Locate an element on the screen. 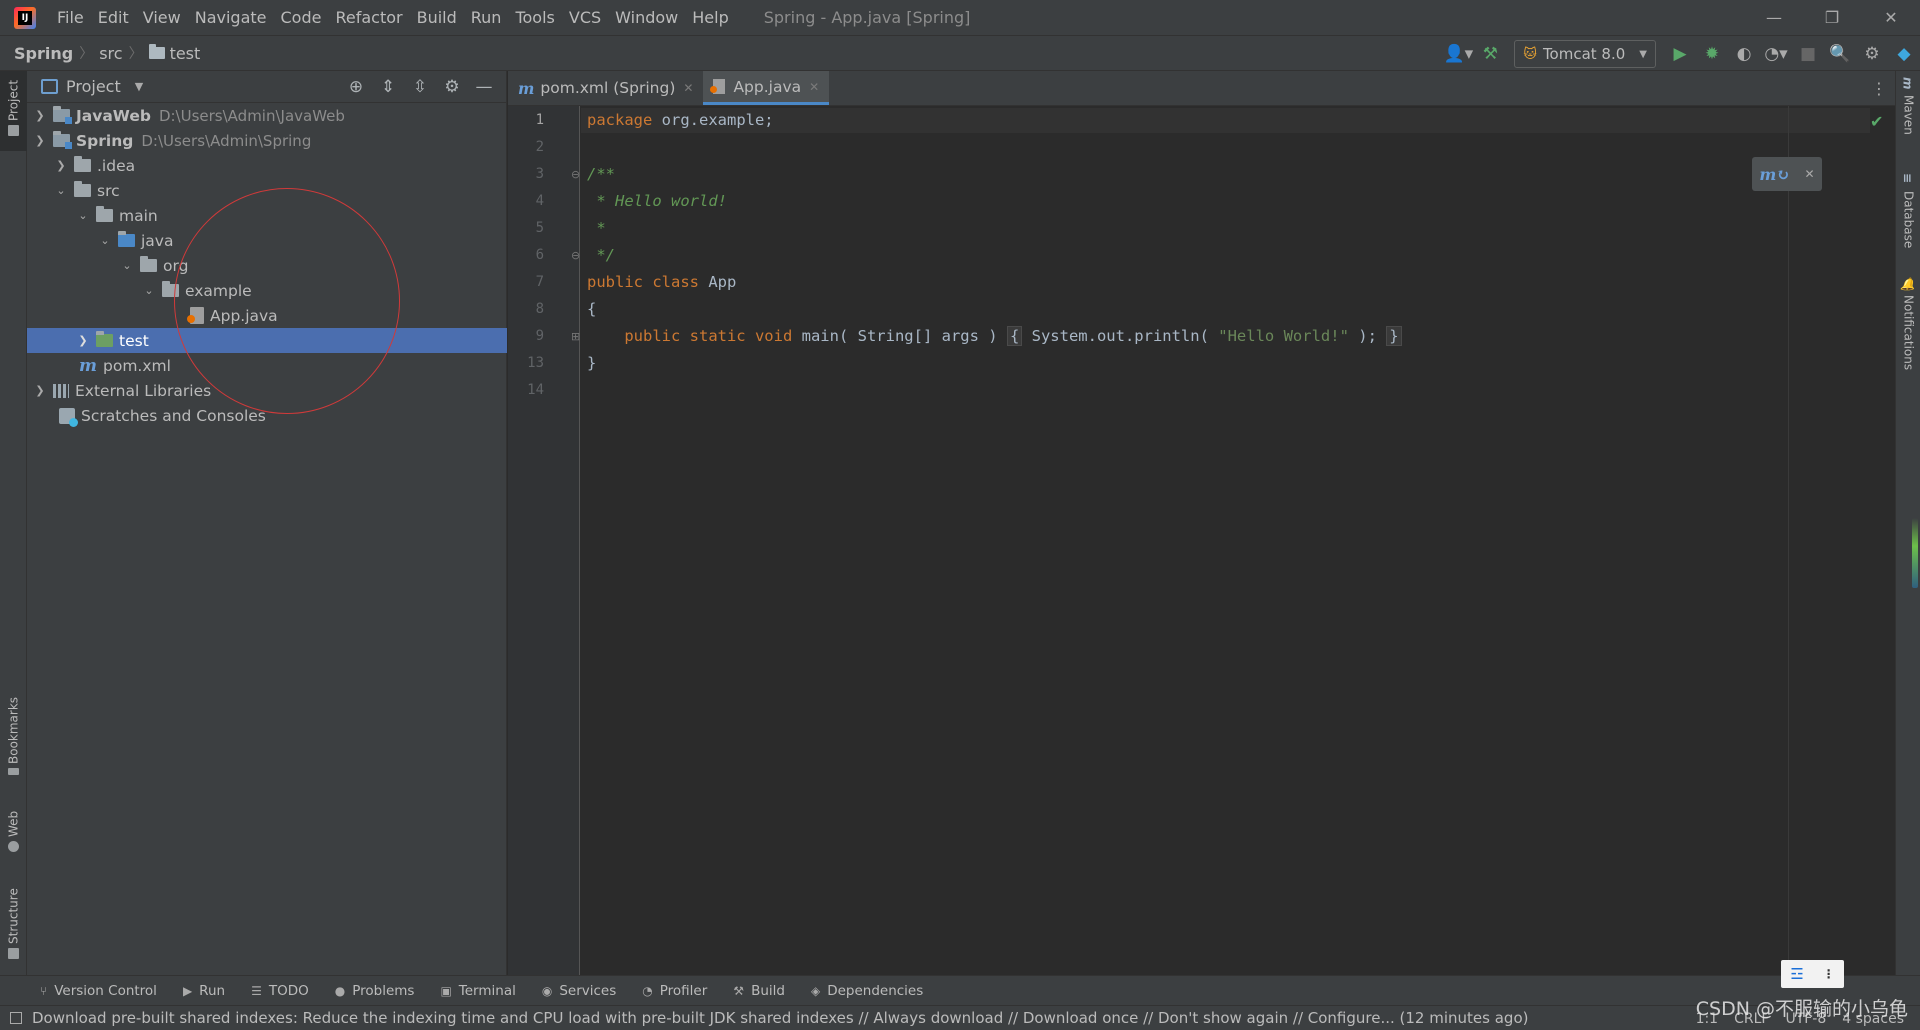 The width and height of the screenshot is (1920, 1030). close-icon: ✕ is located at coordinates (1810, 174).